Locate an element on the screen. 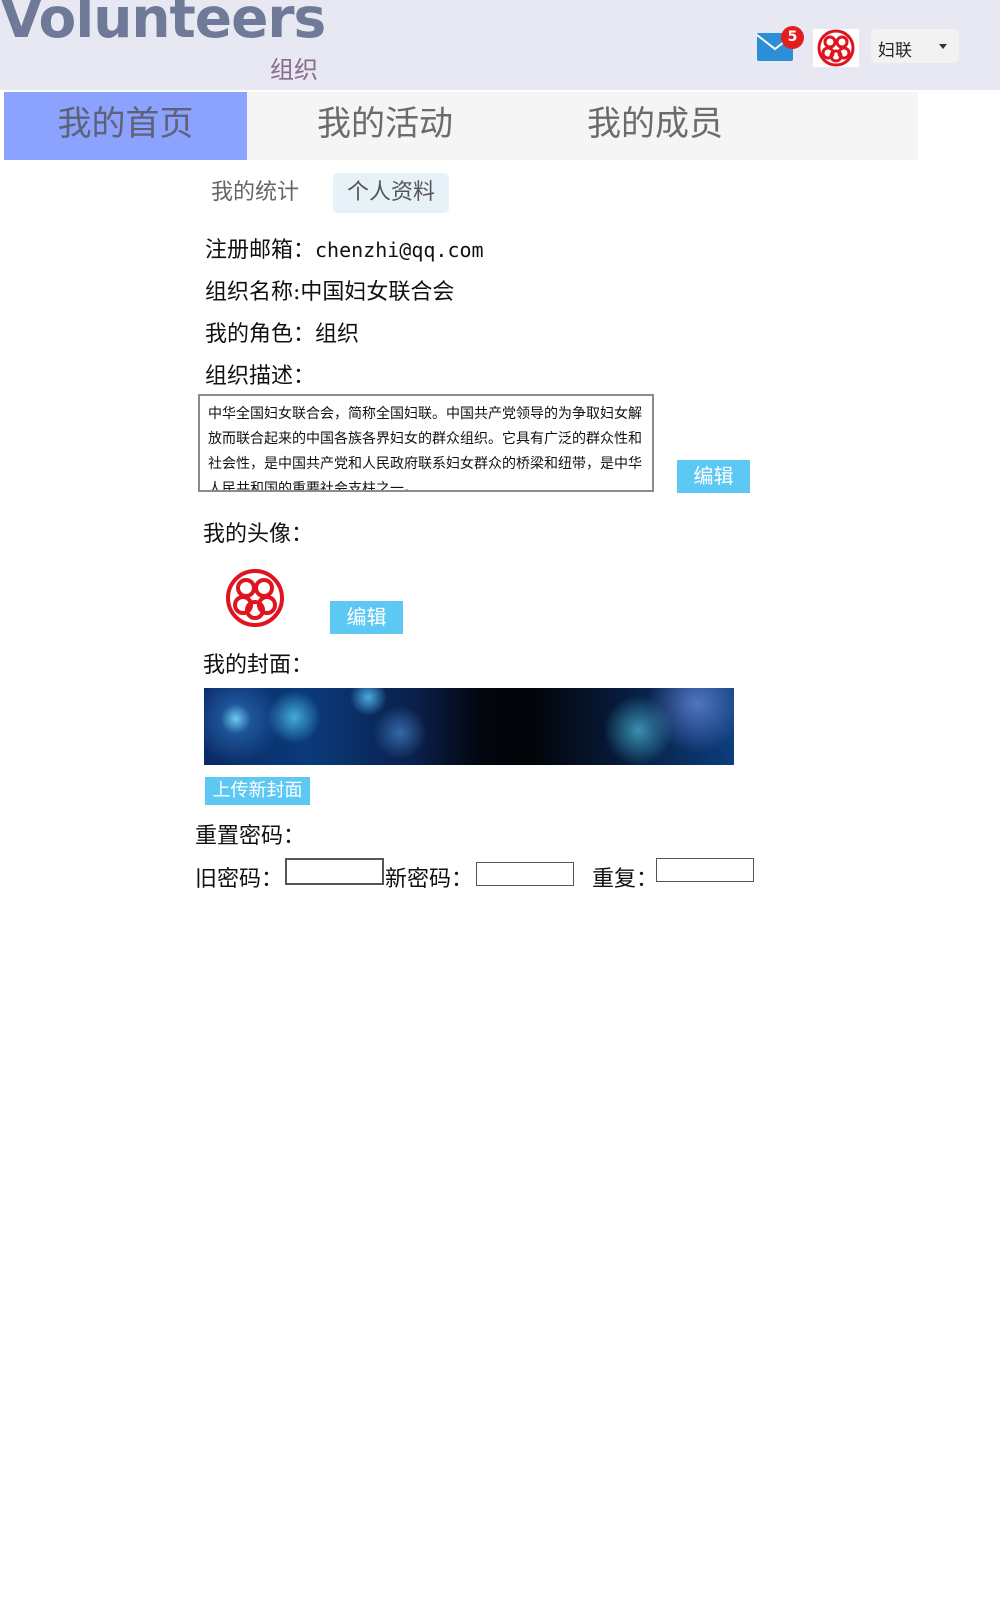 This screenshot has height=1600, width=1000. email-label: 注册邮箱： is located at coordinates (260, 250).